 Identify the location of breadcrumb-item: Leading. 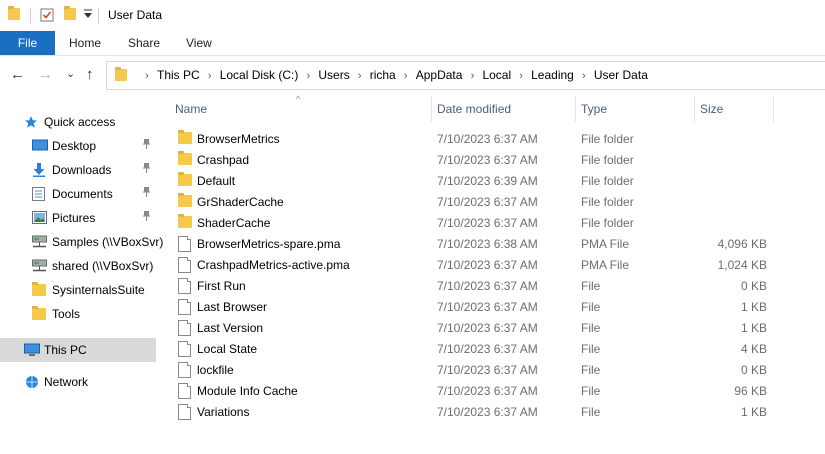
(552, 75).